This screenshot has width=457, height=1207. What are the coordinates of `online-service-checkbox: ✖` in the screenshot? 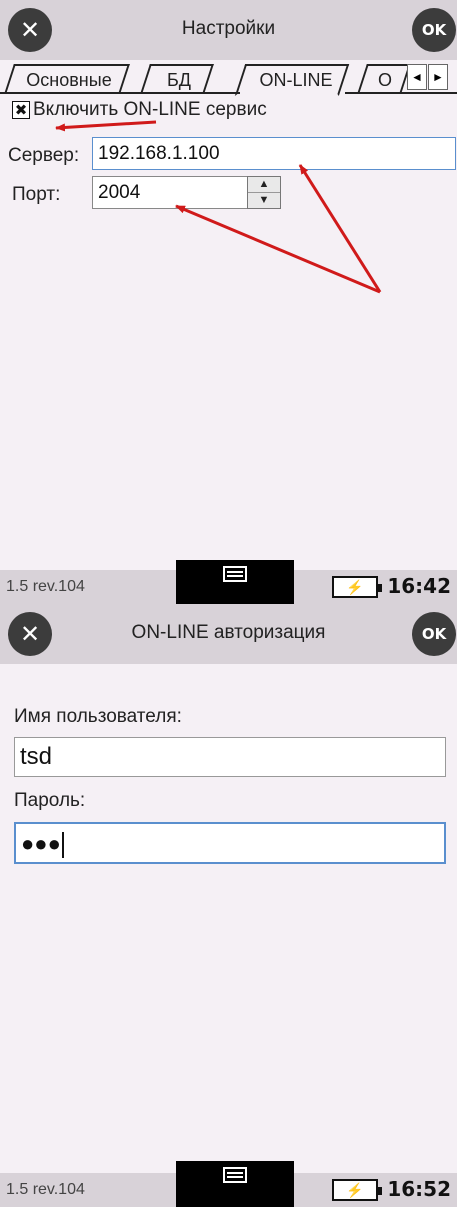 It's located at (21, 110).